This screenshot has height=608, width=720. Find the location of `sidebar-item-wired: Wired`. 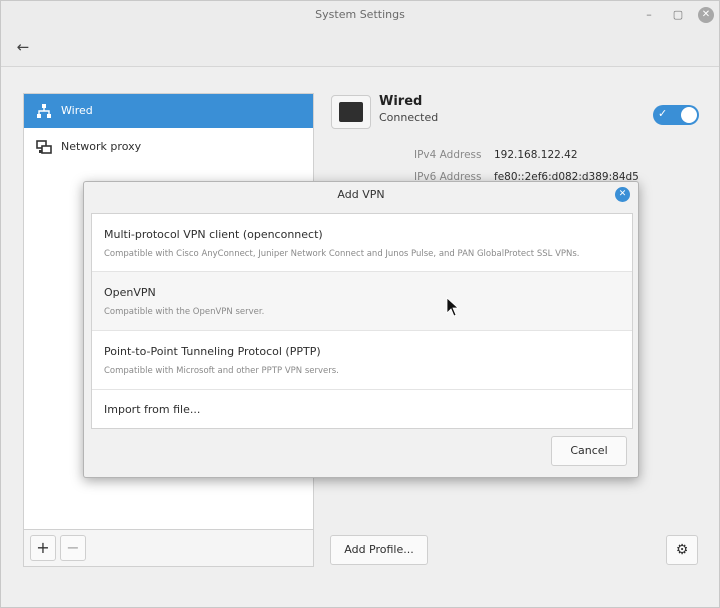

sidebar-item-wired: Wired is located at coordinates (168, 111).